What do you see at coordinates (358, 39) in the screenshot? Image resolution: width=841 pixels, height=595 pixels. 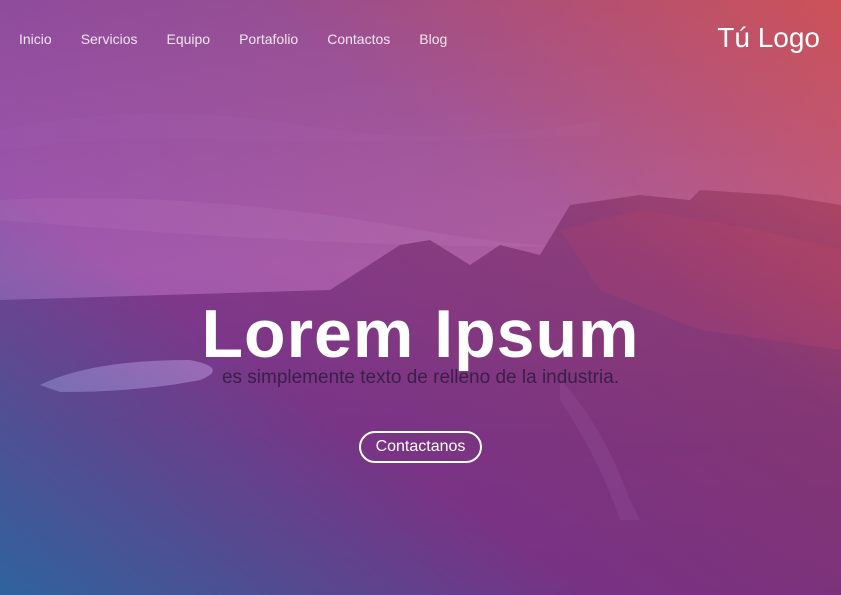 I see `nav-link-contactos: Contactos` at bounding box center [358, 39].